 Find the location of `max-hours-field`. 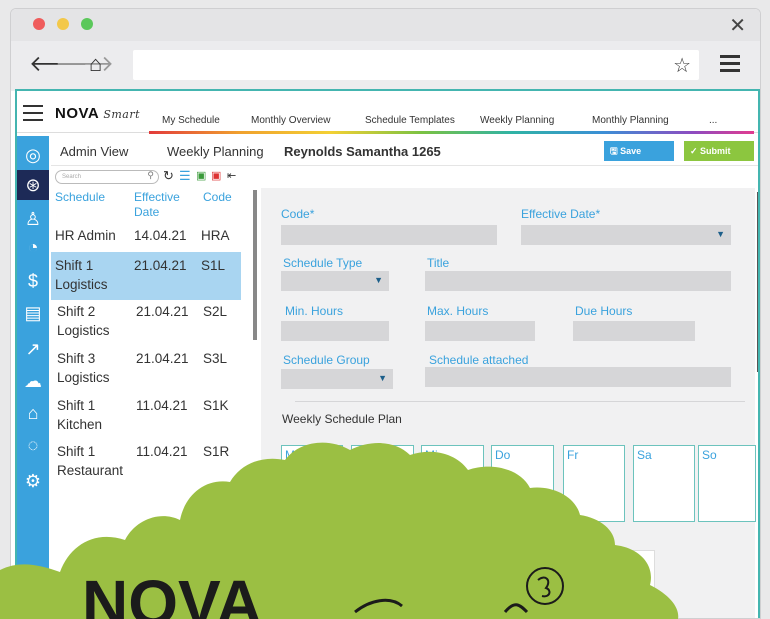

max-hours-field is located at coordinates (480, 331).